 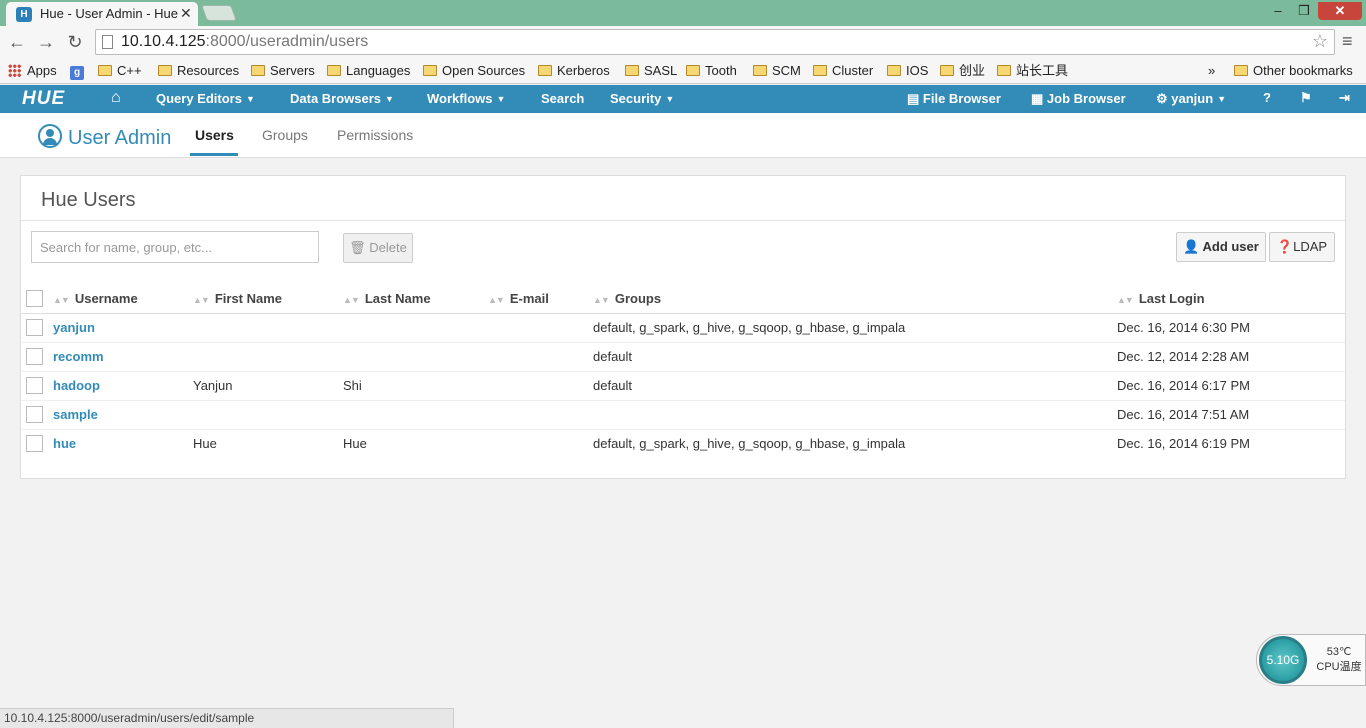 I want to click on bookmark-label: Languages, so click(x=378, y=70).